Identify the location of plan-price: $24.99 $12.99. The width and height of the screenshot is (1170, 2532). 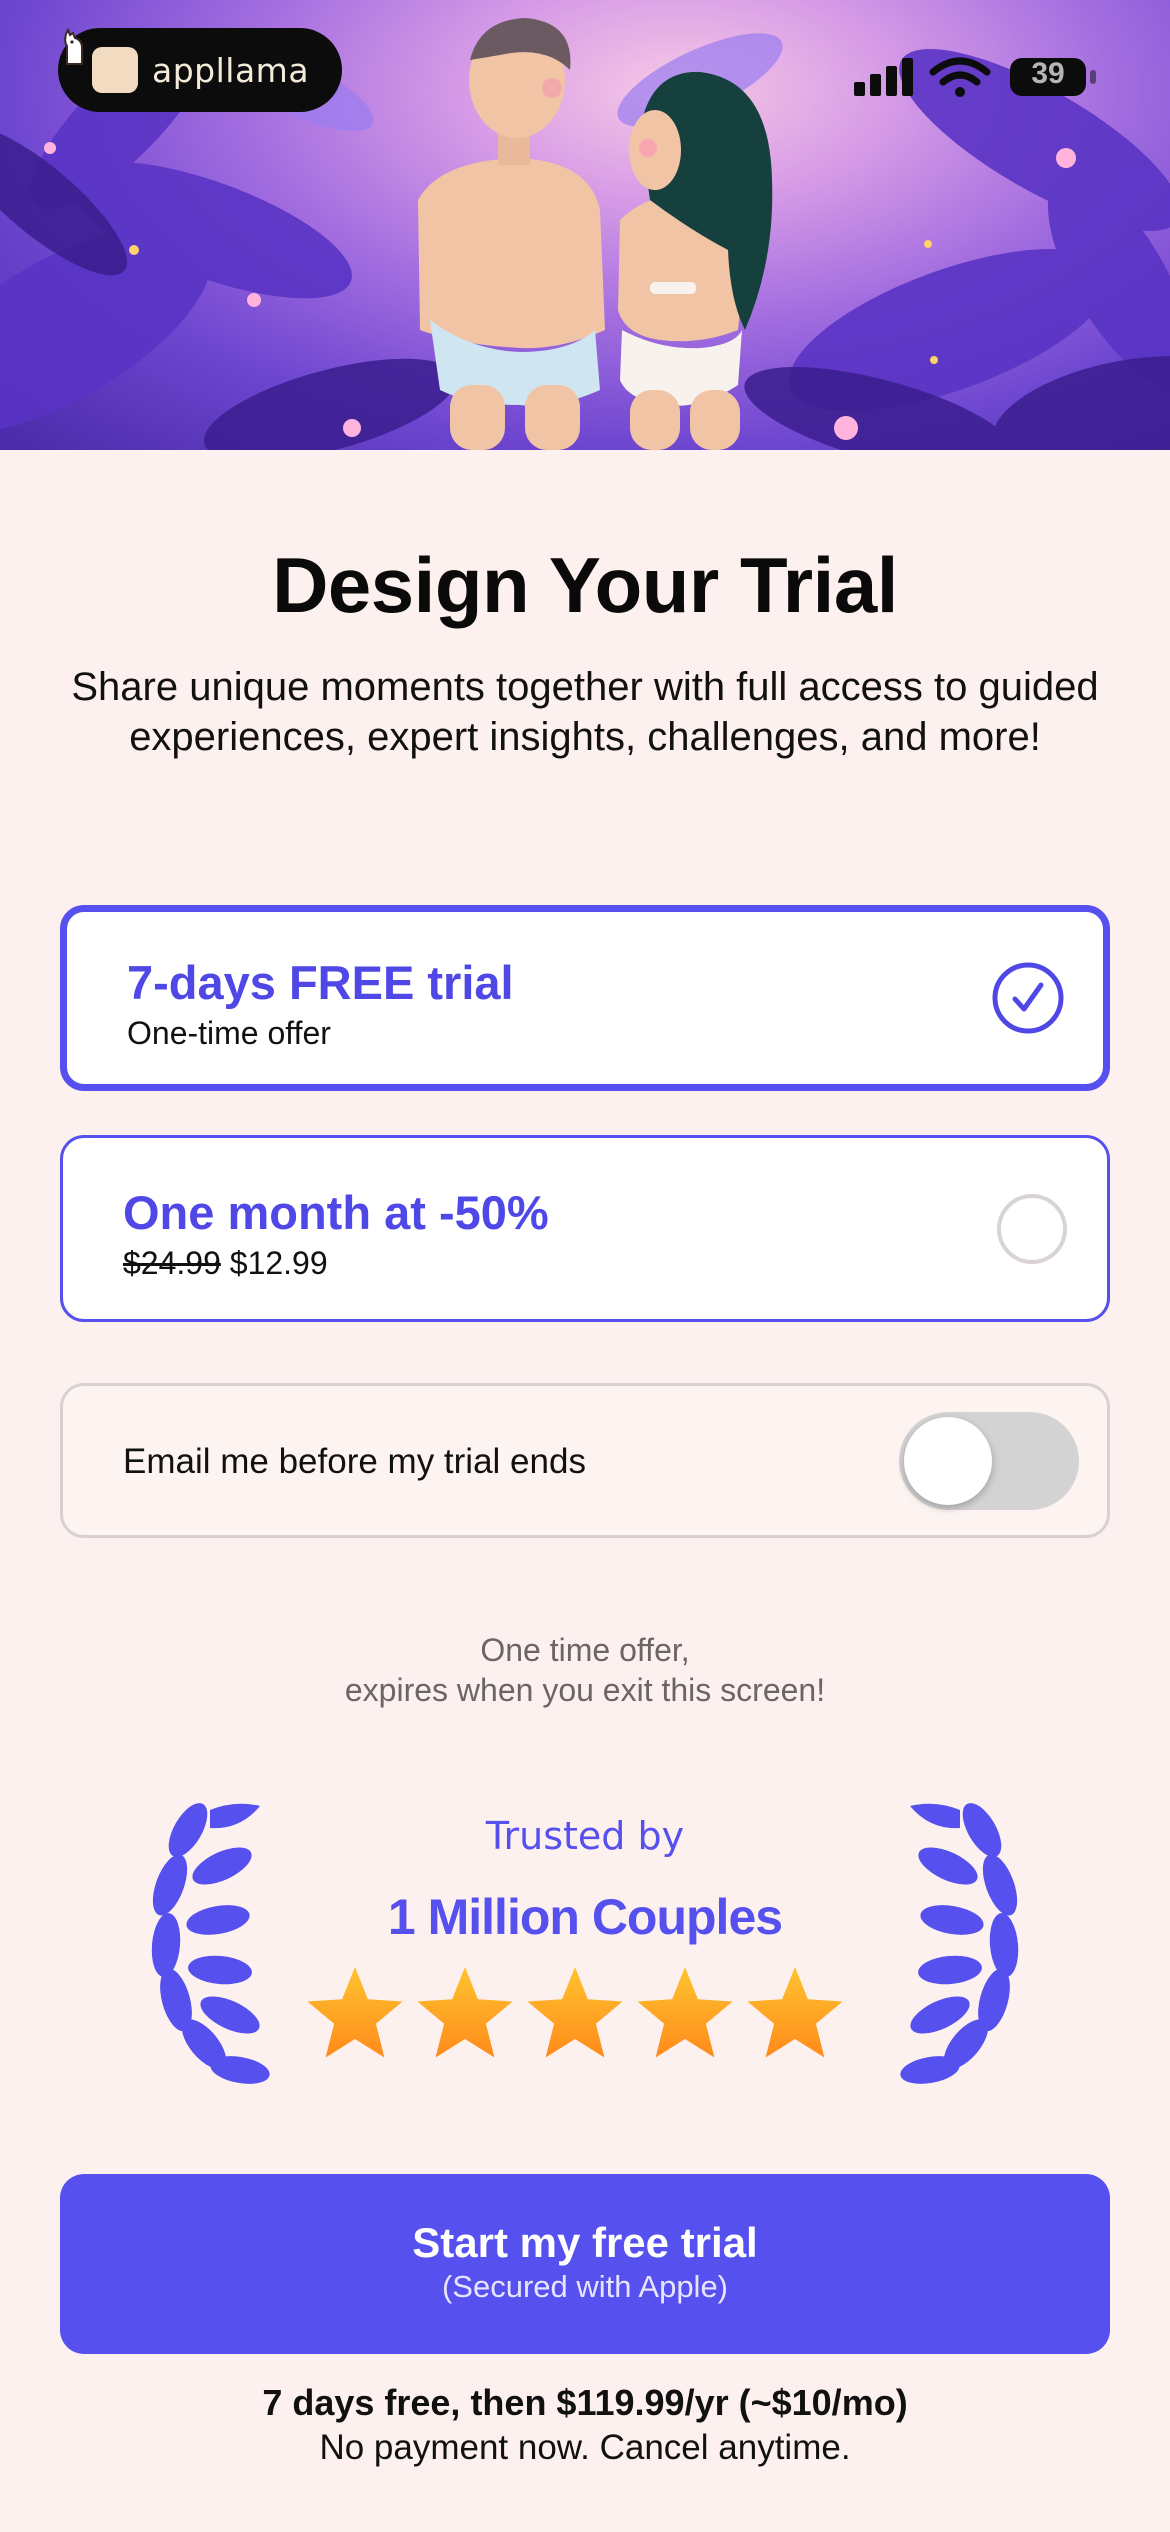
(615, 1263).